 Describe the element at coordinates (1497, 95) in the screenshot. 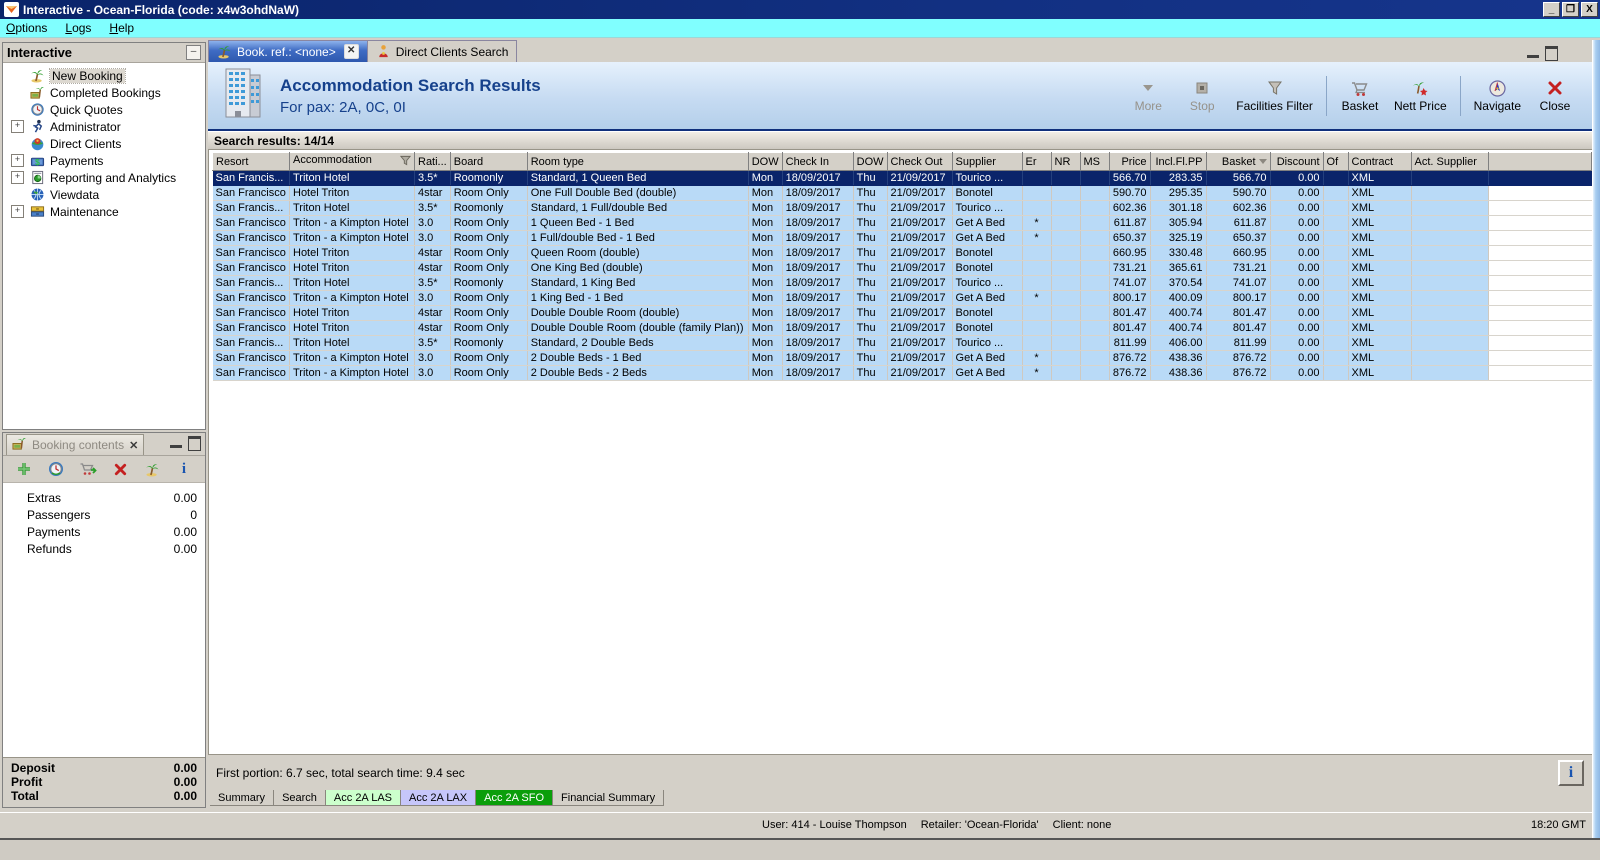

I see `navigate-button: Navigate` at that location.